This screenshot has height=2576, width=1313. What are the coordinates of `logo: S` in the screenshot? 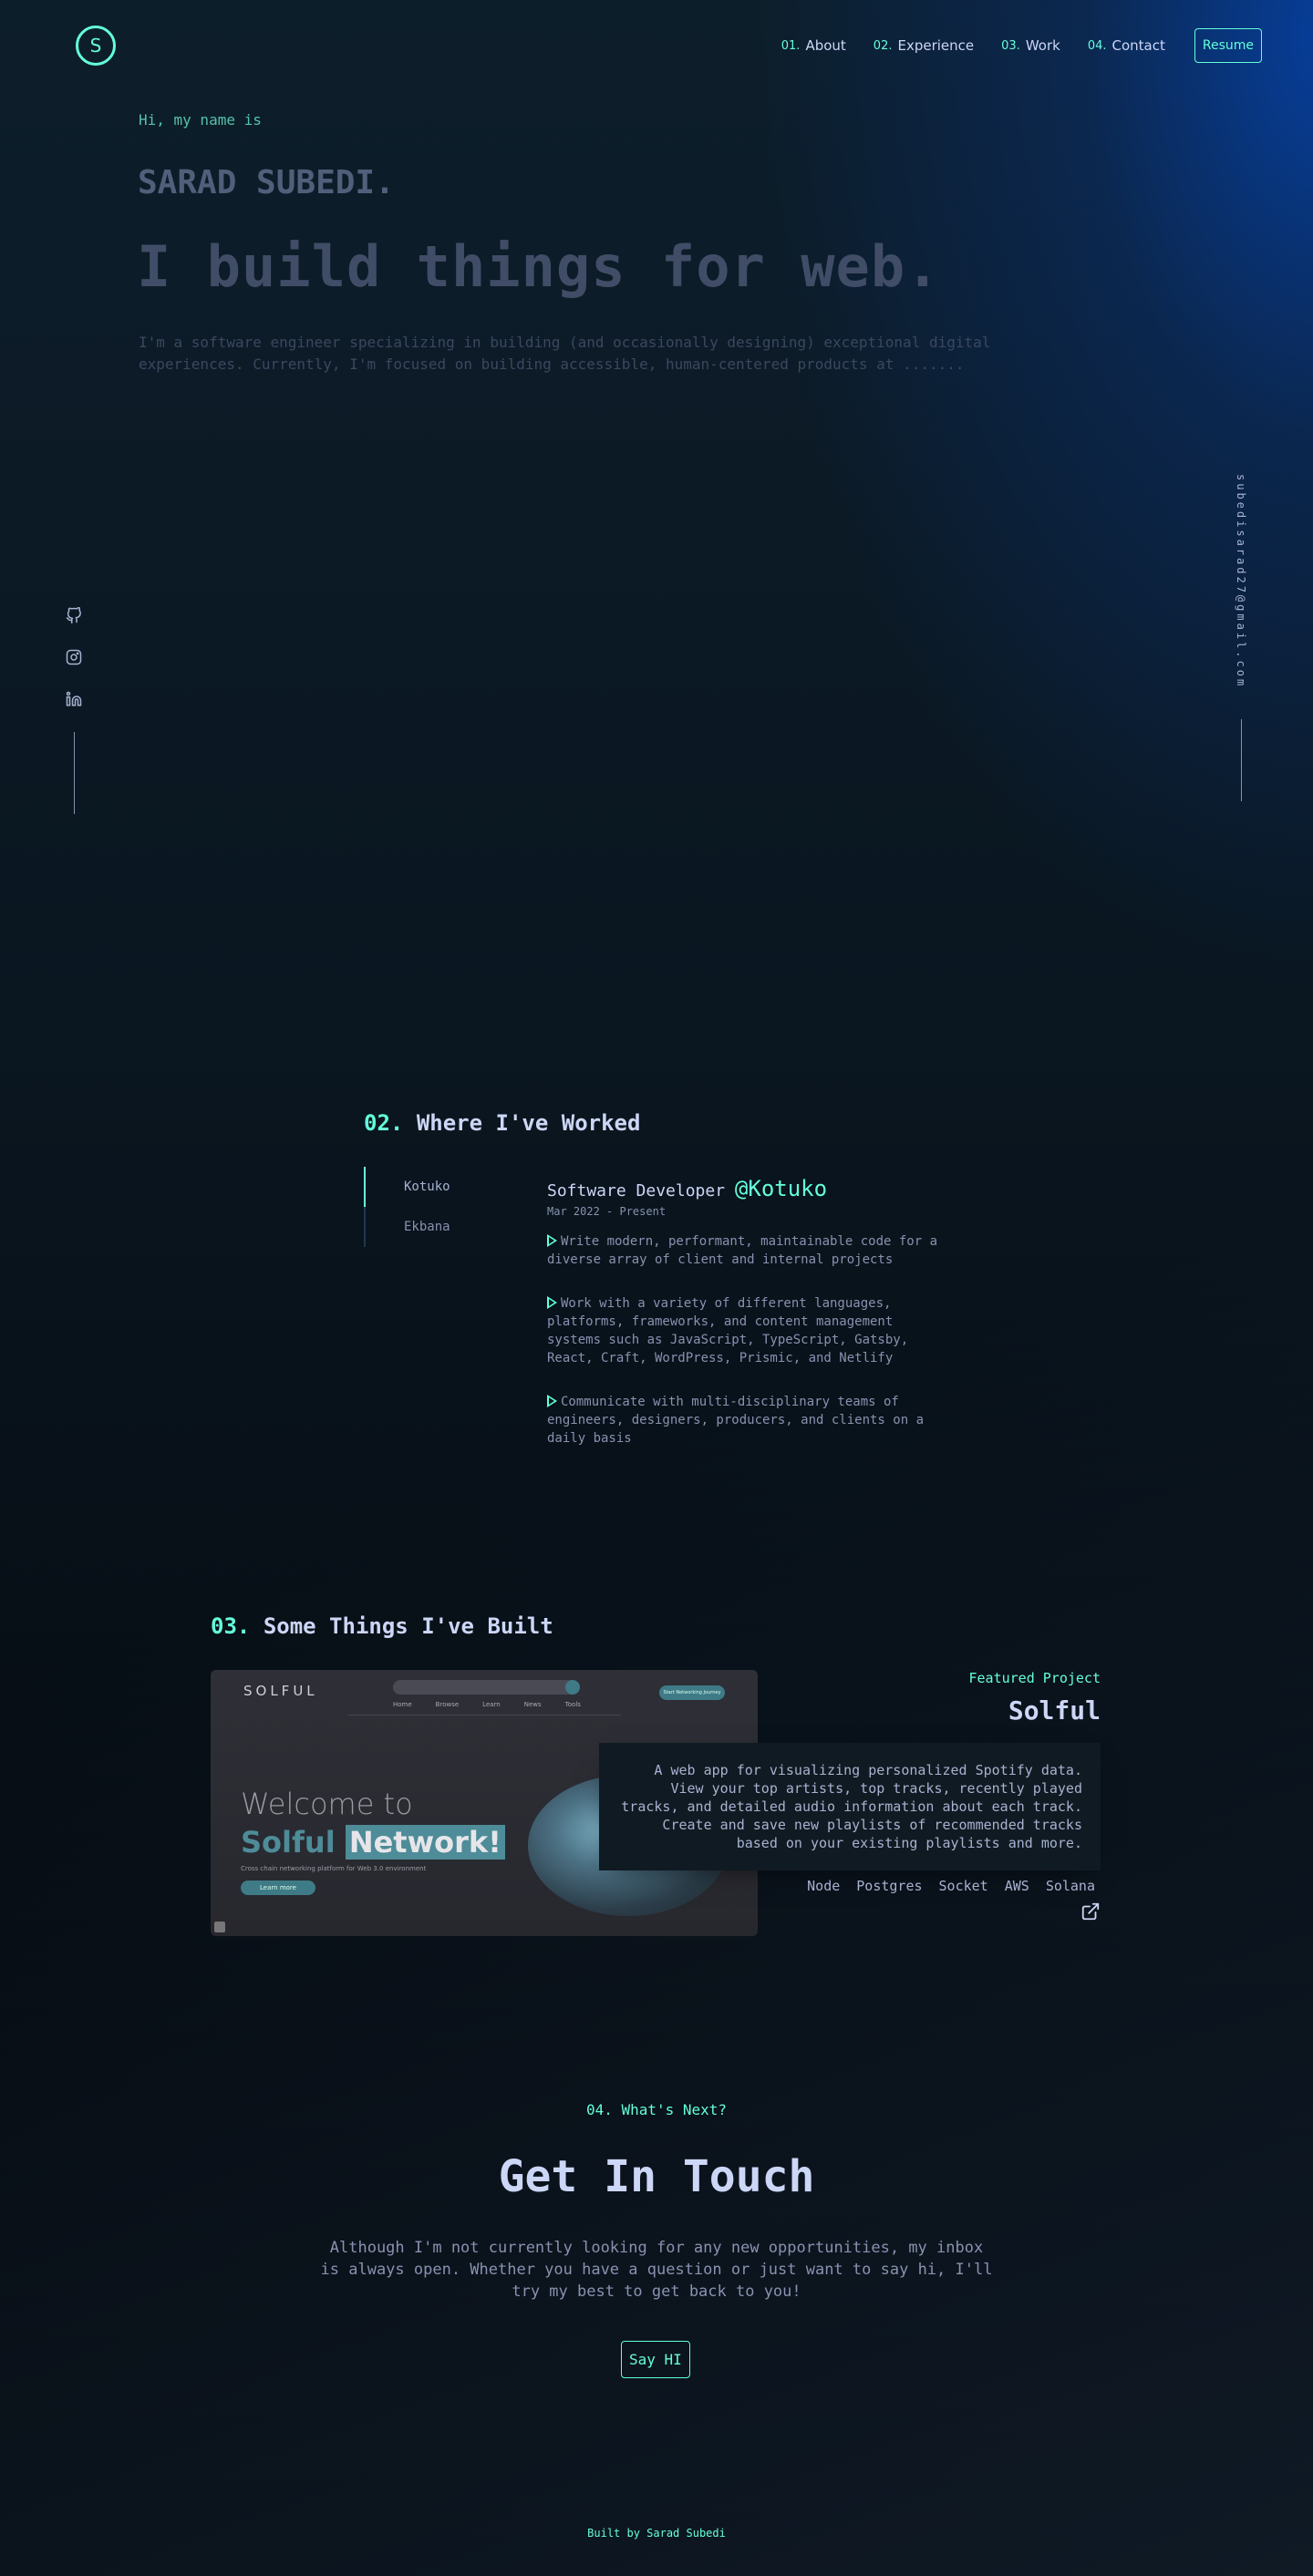 It's located at (96, 46).